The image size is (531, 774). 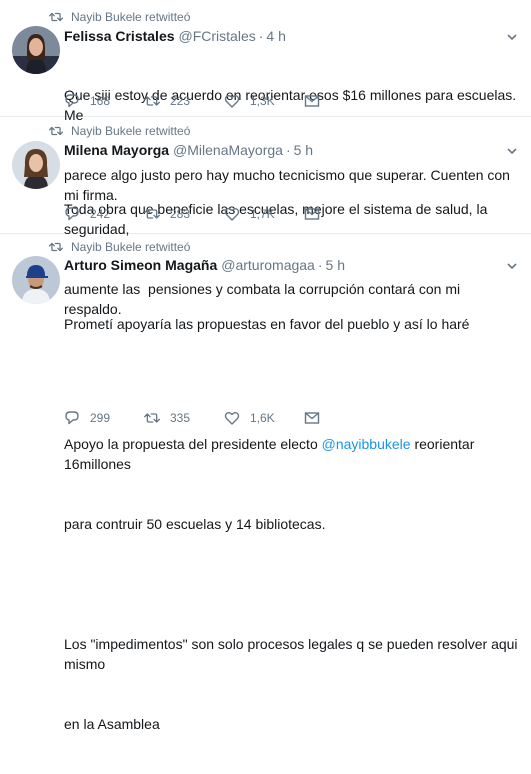 I want to click on tweet-actions: 299 335 1,6K, so click(x=197, y=418).